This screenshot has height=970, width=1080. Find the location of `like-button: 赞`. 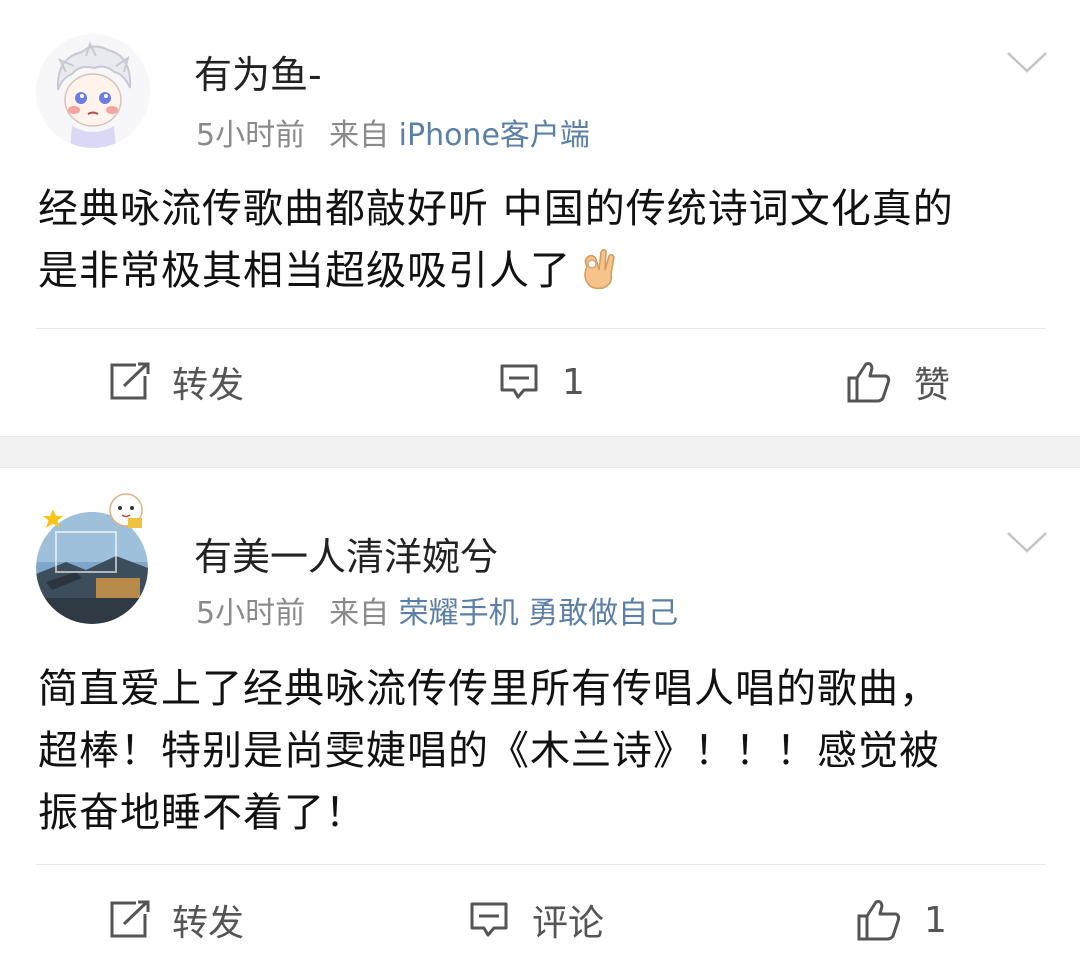

like-button: 赞 is located at coordinates (898, 382).